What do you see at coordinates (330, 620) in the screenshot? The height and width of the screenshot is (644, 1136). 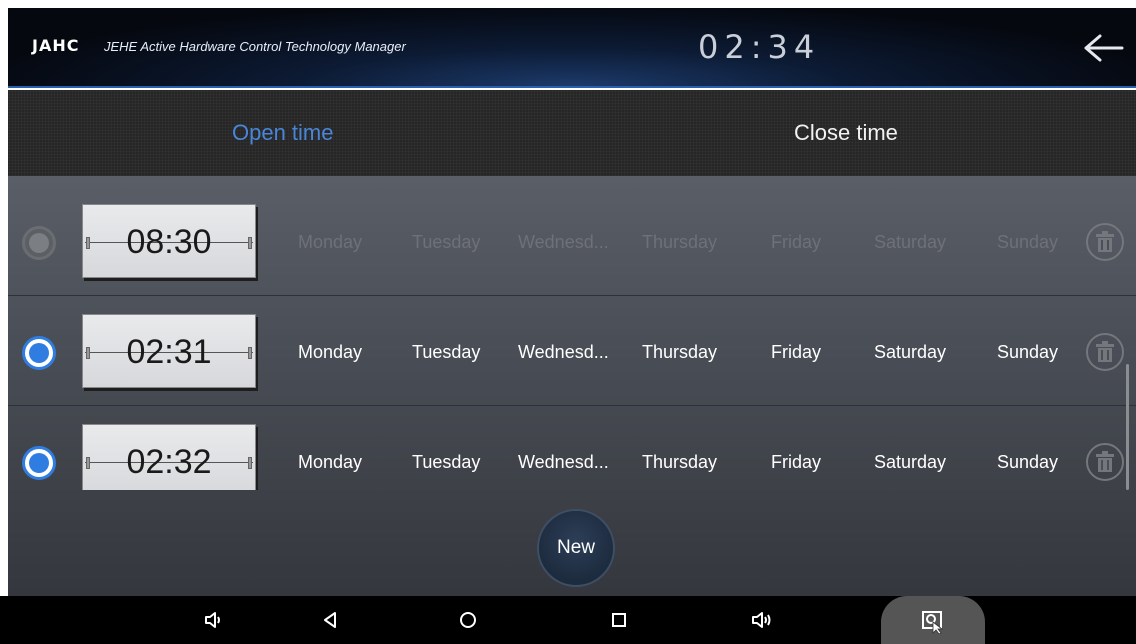 I see `back-icon` at bounding box center [330, 620].